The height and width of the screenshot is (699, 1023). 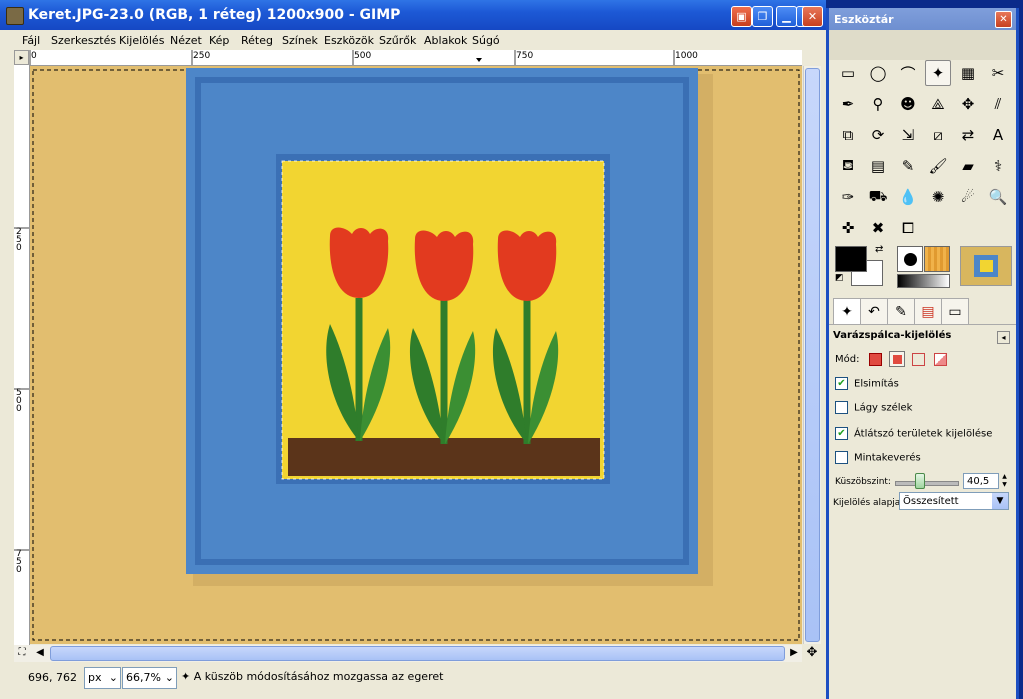 I want to click on toolbox-close-button: ✕, so click(x=1003, y=19).